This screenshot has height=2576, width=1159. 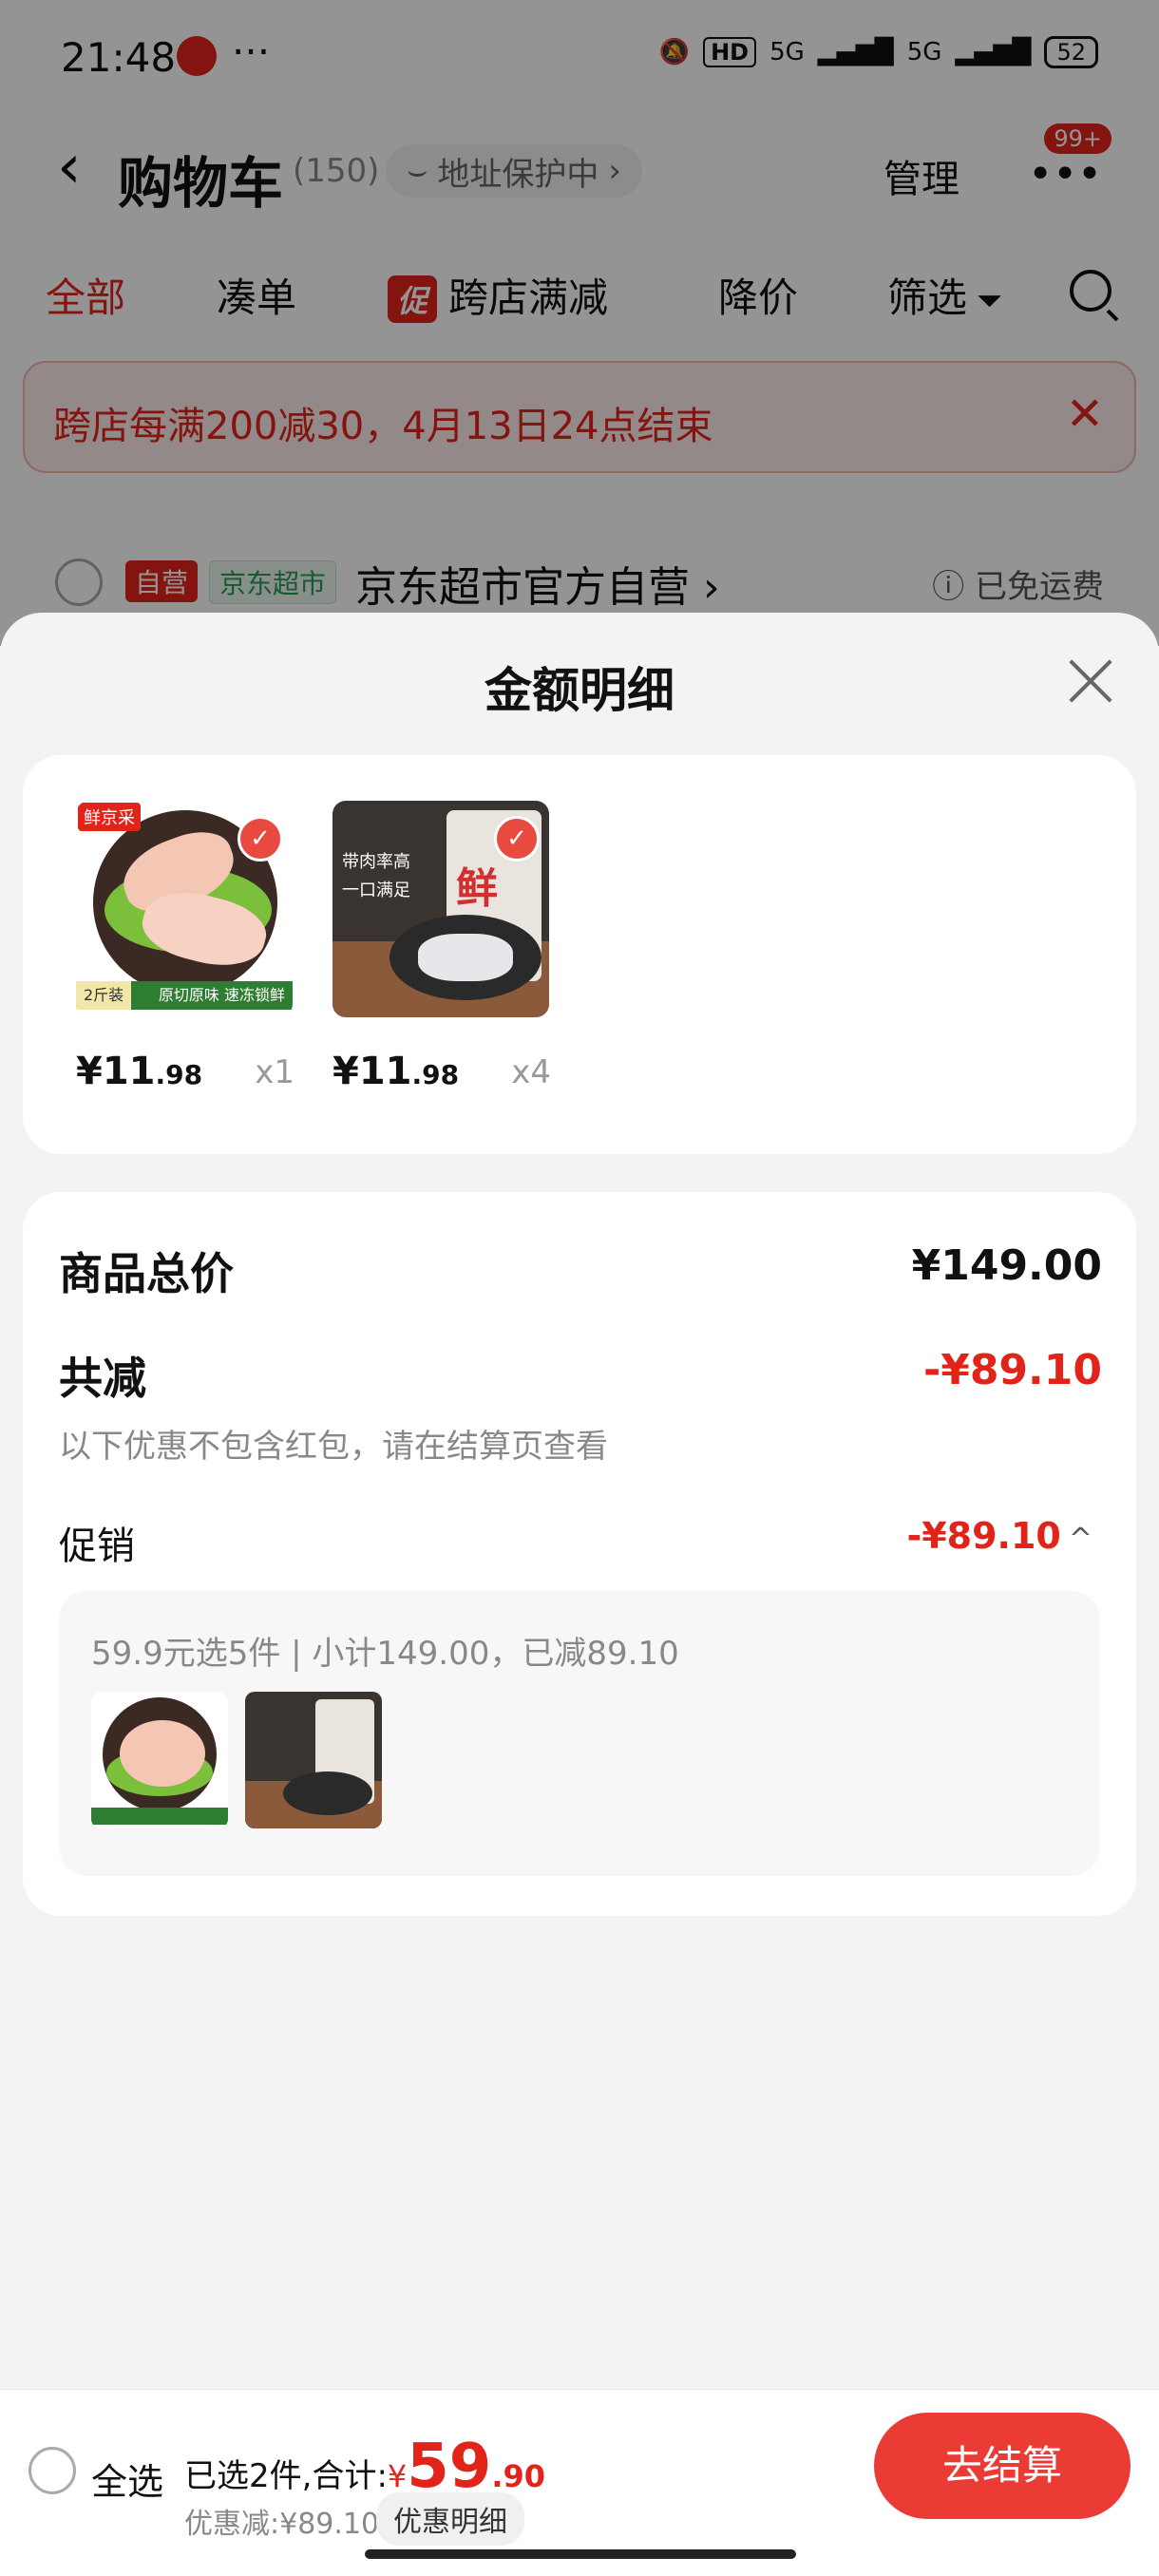 I want to click on bag-label: 鲜, so click(x=477, y=888).